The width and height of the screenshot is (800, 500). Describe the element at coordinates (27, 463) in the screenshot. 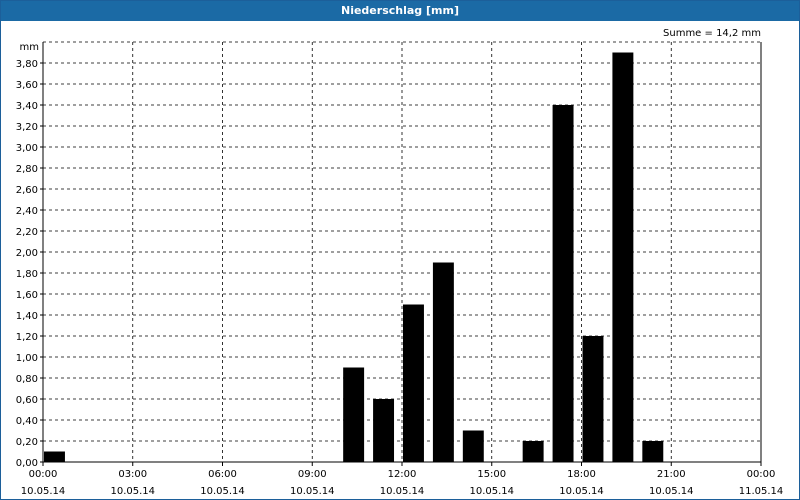

I see `y-tick-label: 0,00` at that location.